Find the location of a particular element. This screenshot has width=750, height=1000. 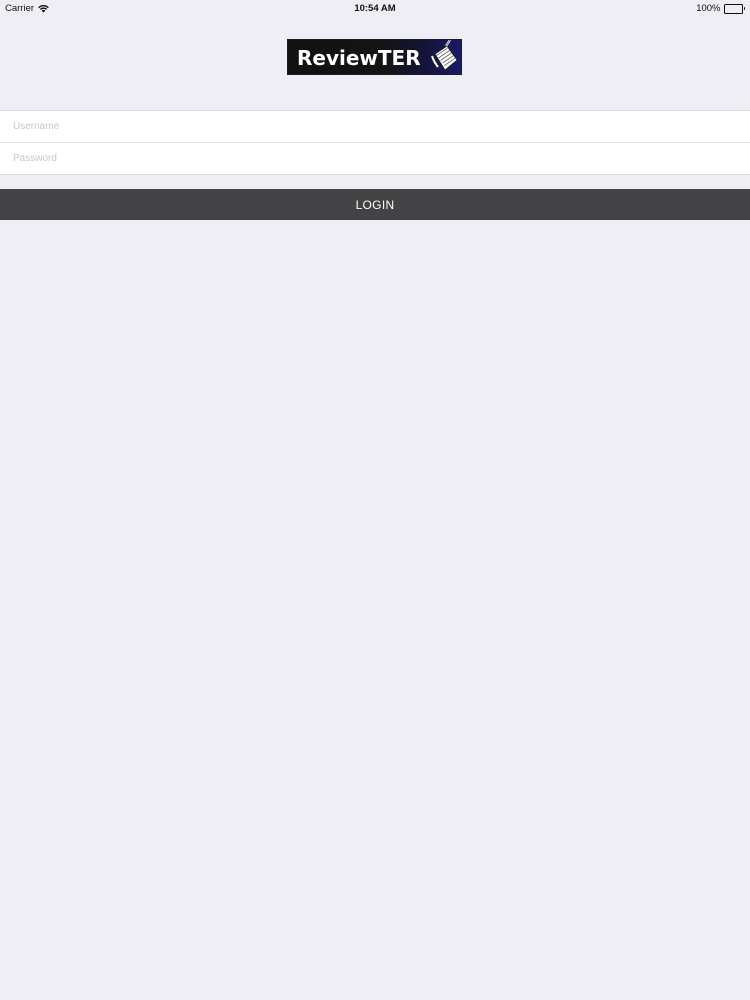

battery-icon is located at coordinates (734, 8).